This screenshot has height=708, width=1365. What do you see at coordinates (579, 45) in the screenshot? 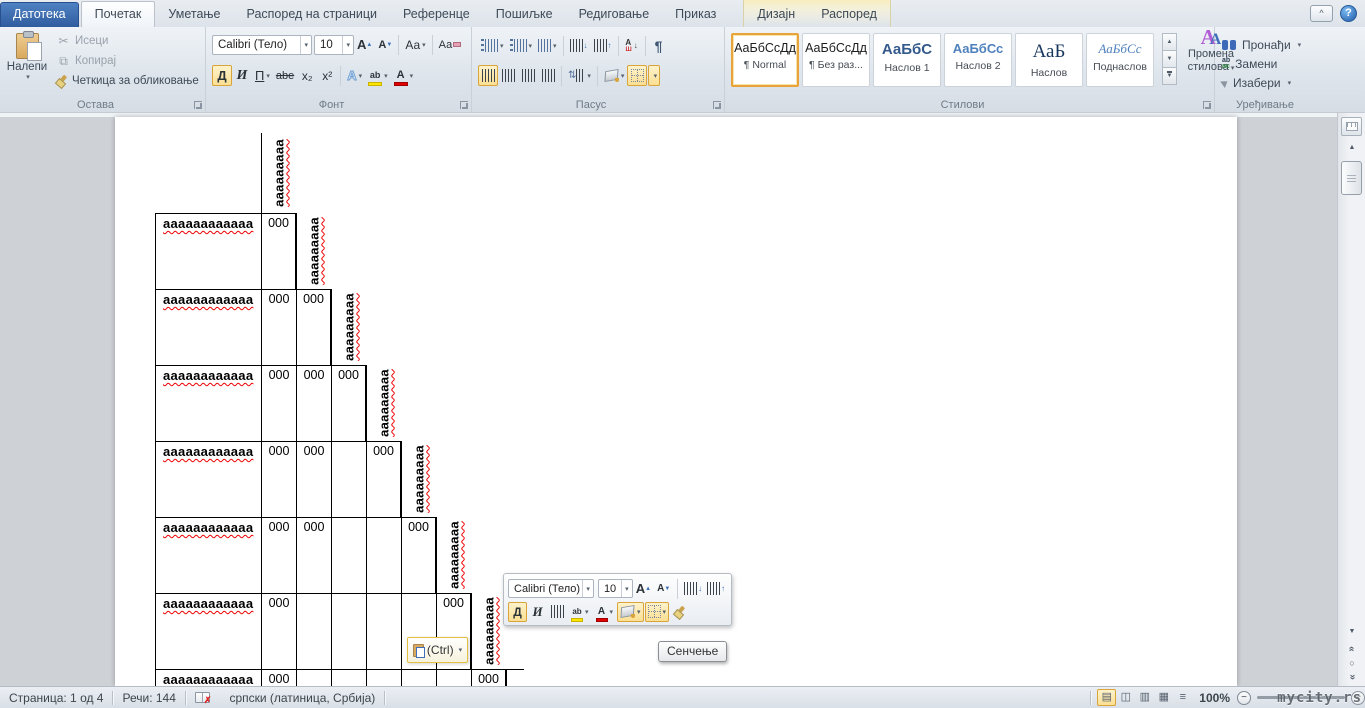
I see `decrease-indent-button: ↓` at bounding box center [579, 45].